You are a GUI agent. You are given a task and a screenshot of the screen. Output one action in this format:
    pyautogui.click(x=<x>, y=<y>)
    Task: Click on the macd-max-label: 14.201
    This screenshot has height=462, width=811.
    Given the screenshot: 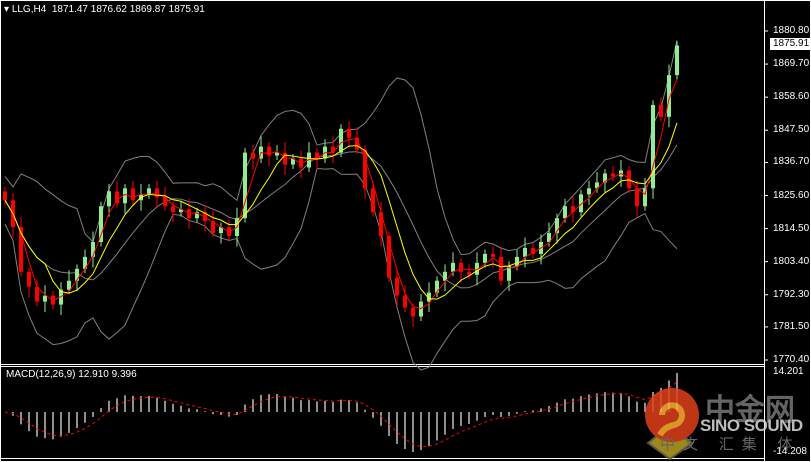 What is the action you would take?
    pyautogui.click(x=788, y=371)
    